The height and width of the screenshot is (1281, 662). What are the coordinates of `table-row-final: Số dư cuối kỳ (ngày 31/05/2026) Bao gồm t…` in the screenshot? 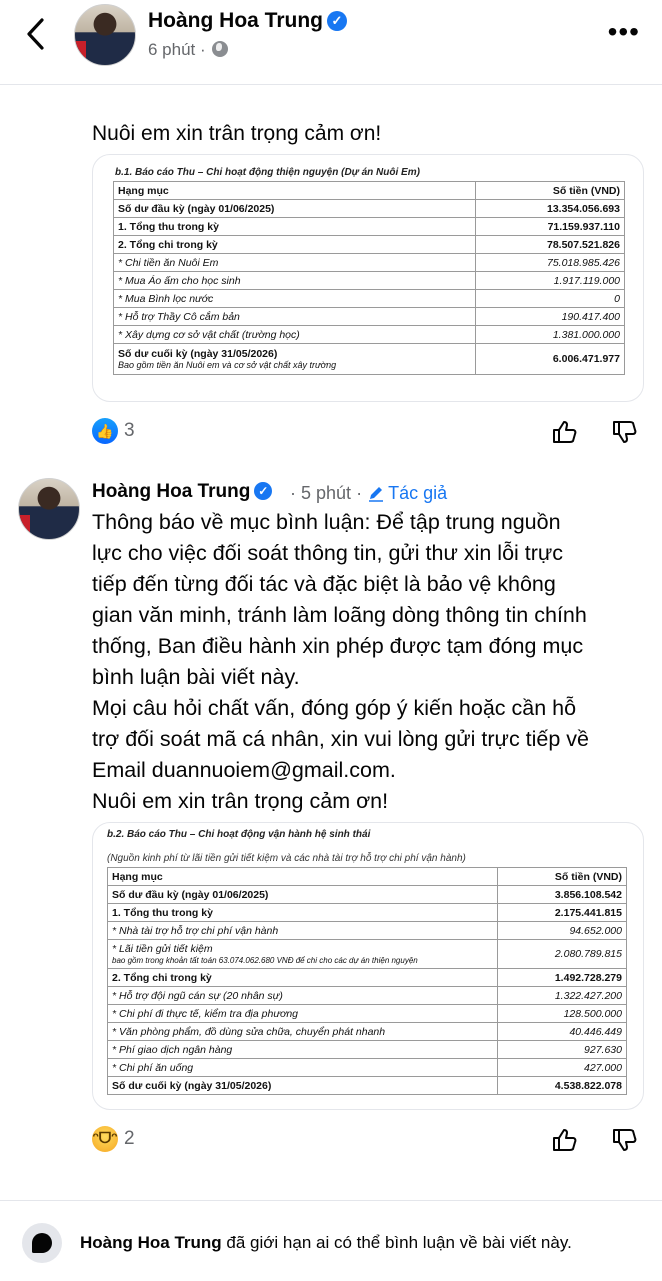 It's located at (369, 359).